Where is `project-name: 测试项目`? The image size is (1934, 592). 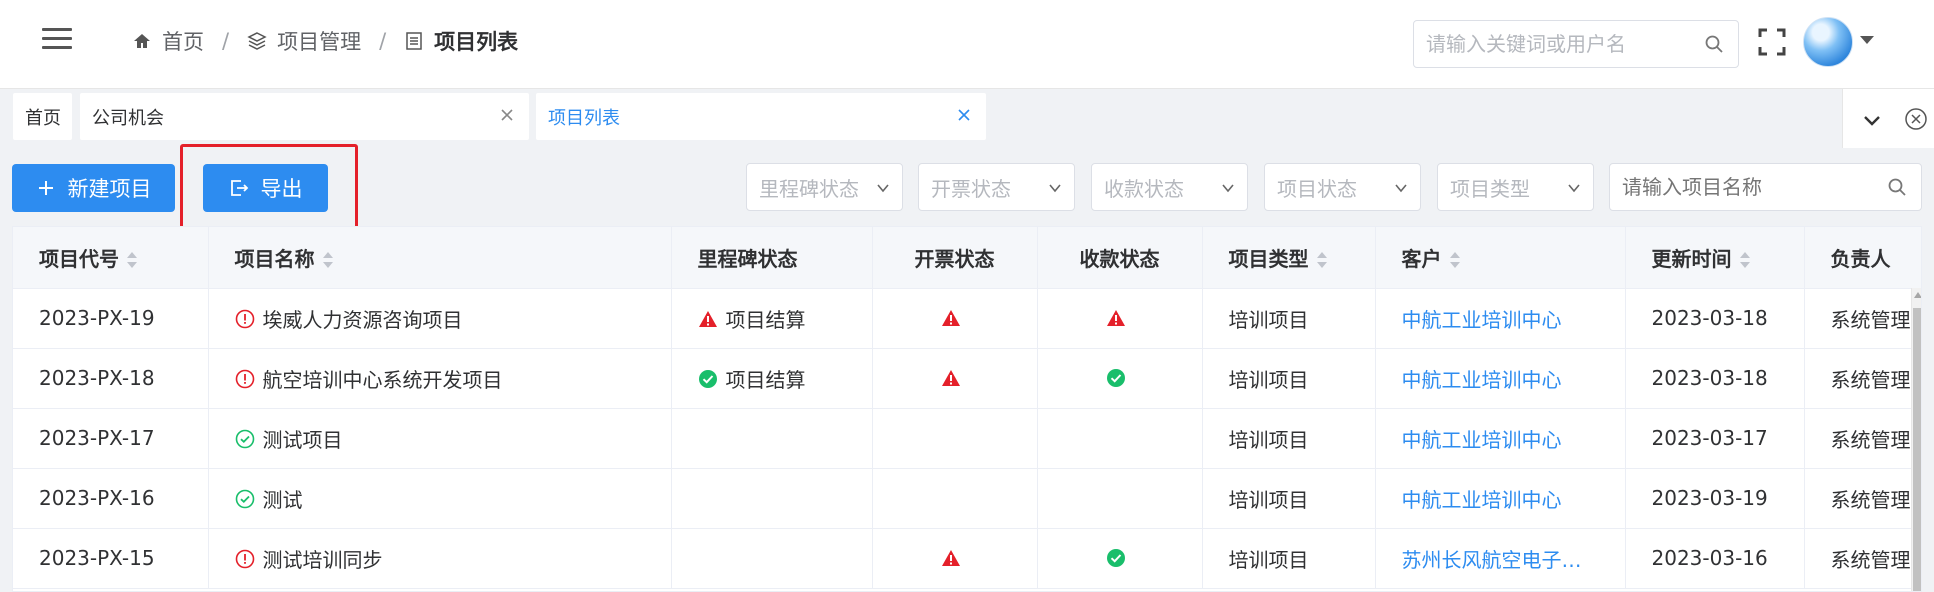 project-name: 测试项目 is located at coordinates (302, 439).